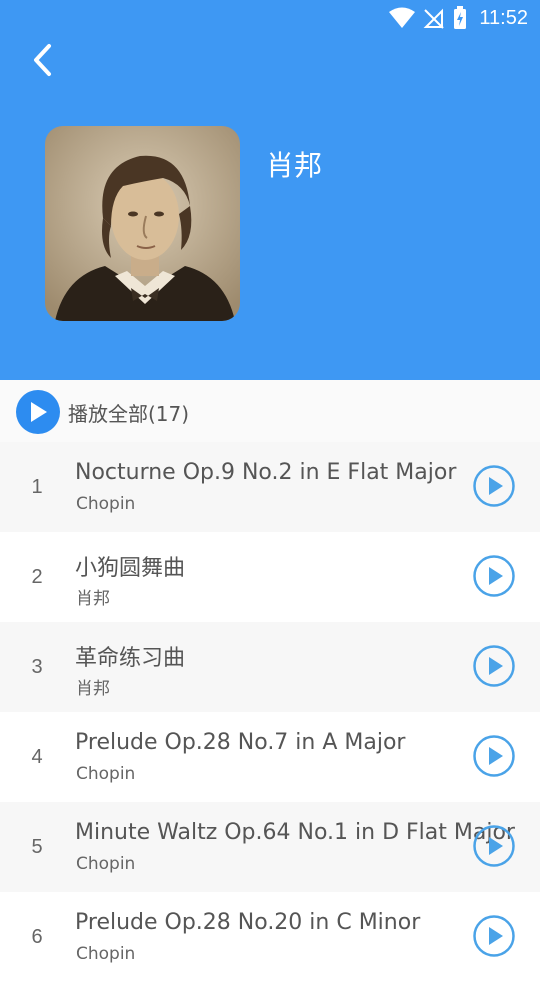  I want to click on track-number: 1, so click(37, 486).